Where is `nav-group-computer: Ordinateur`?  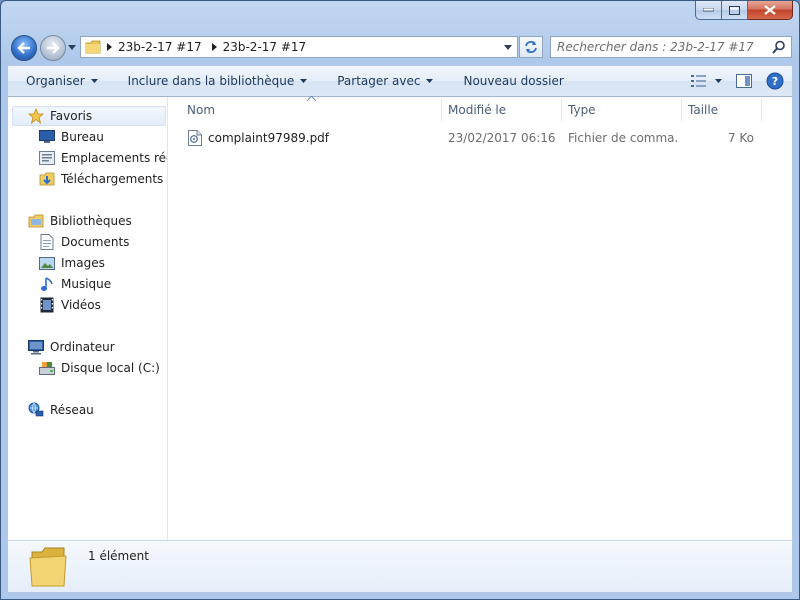 nav-group-computer: Ordinateur is located at coordinates (71, 347).